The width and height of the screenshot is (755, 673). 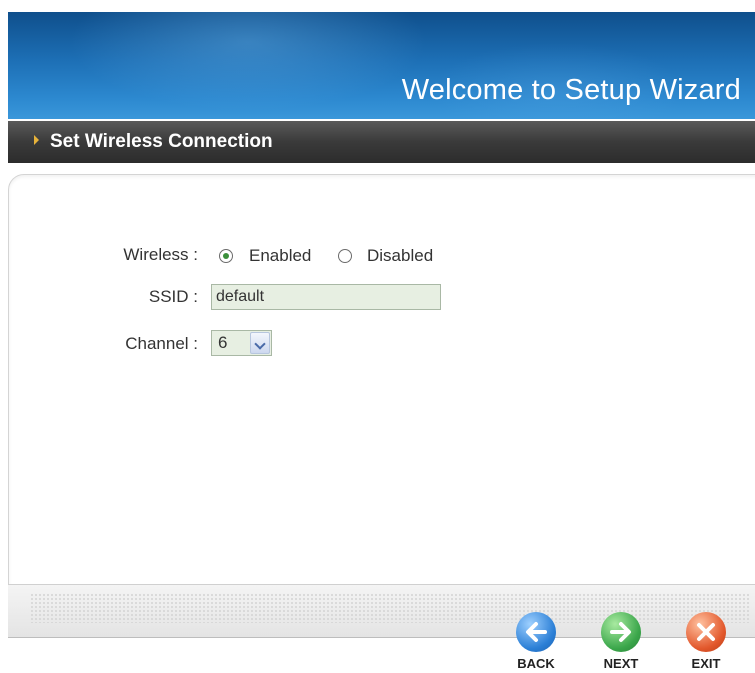 I want to click on close-x-icon, so click(x=706, y=632).